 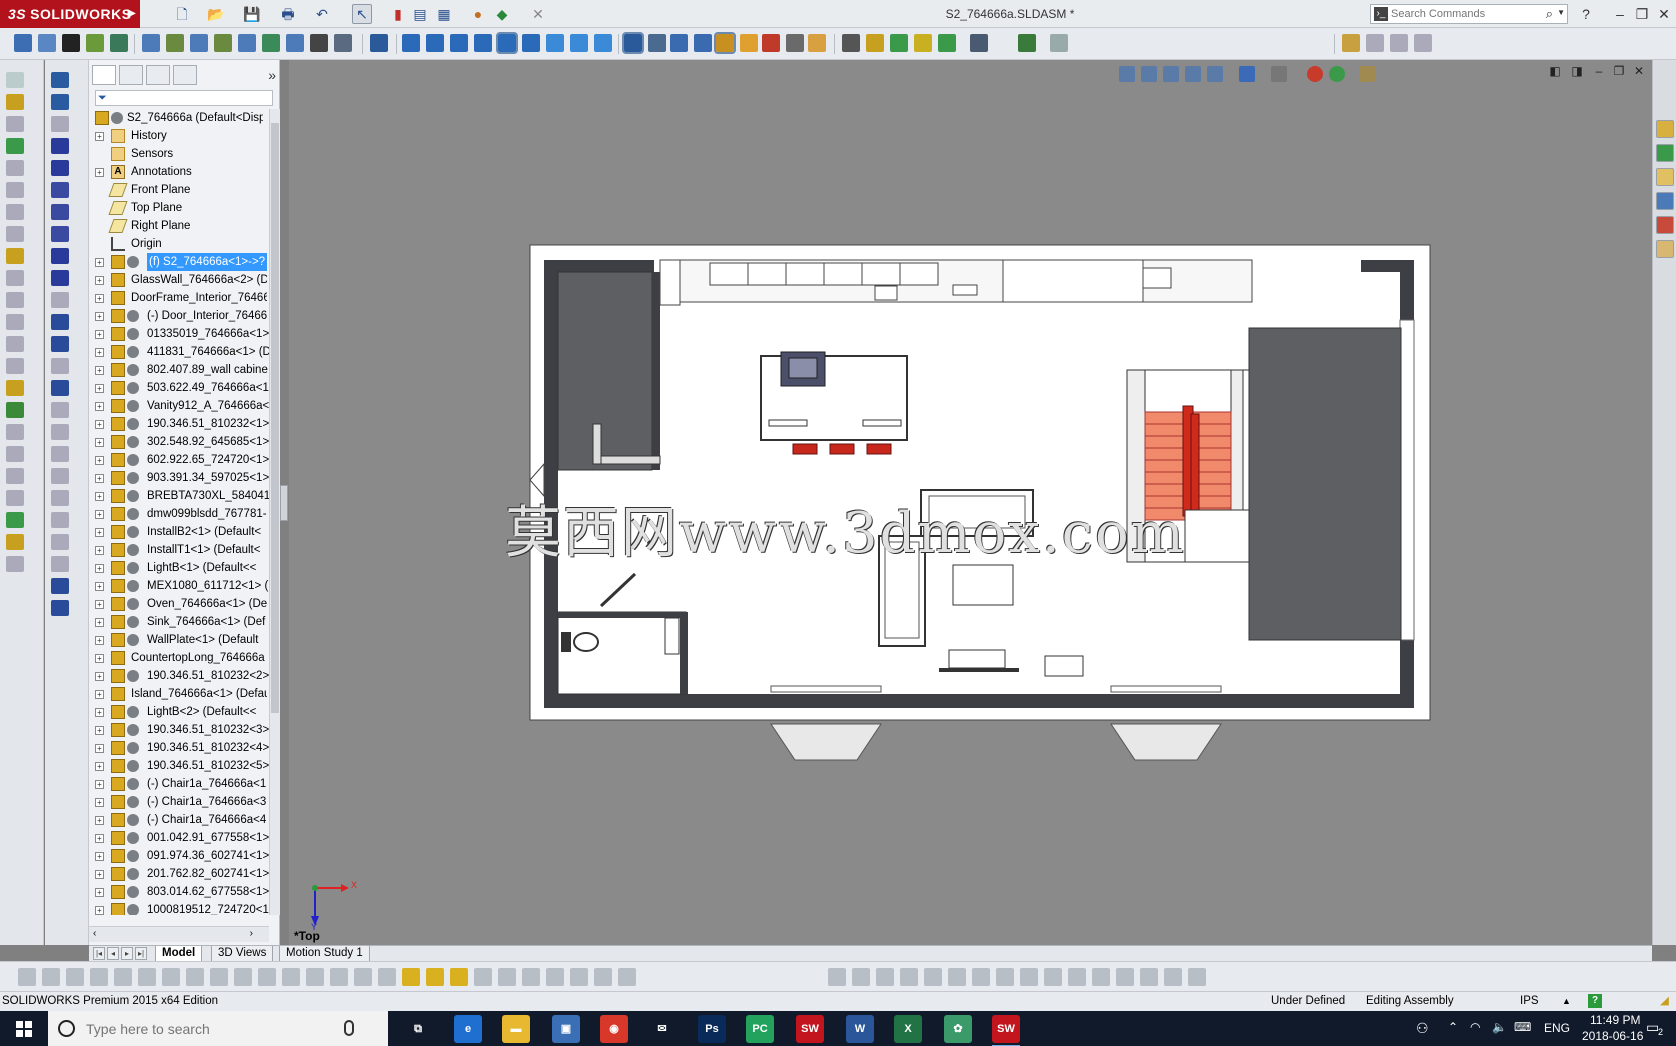 I want to click on appearances-scenes-icon, so click(x=1665, y=225).